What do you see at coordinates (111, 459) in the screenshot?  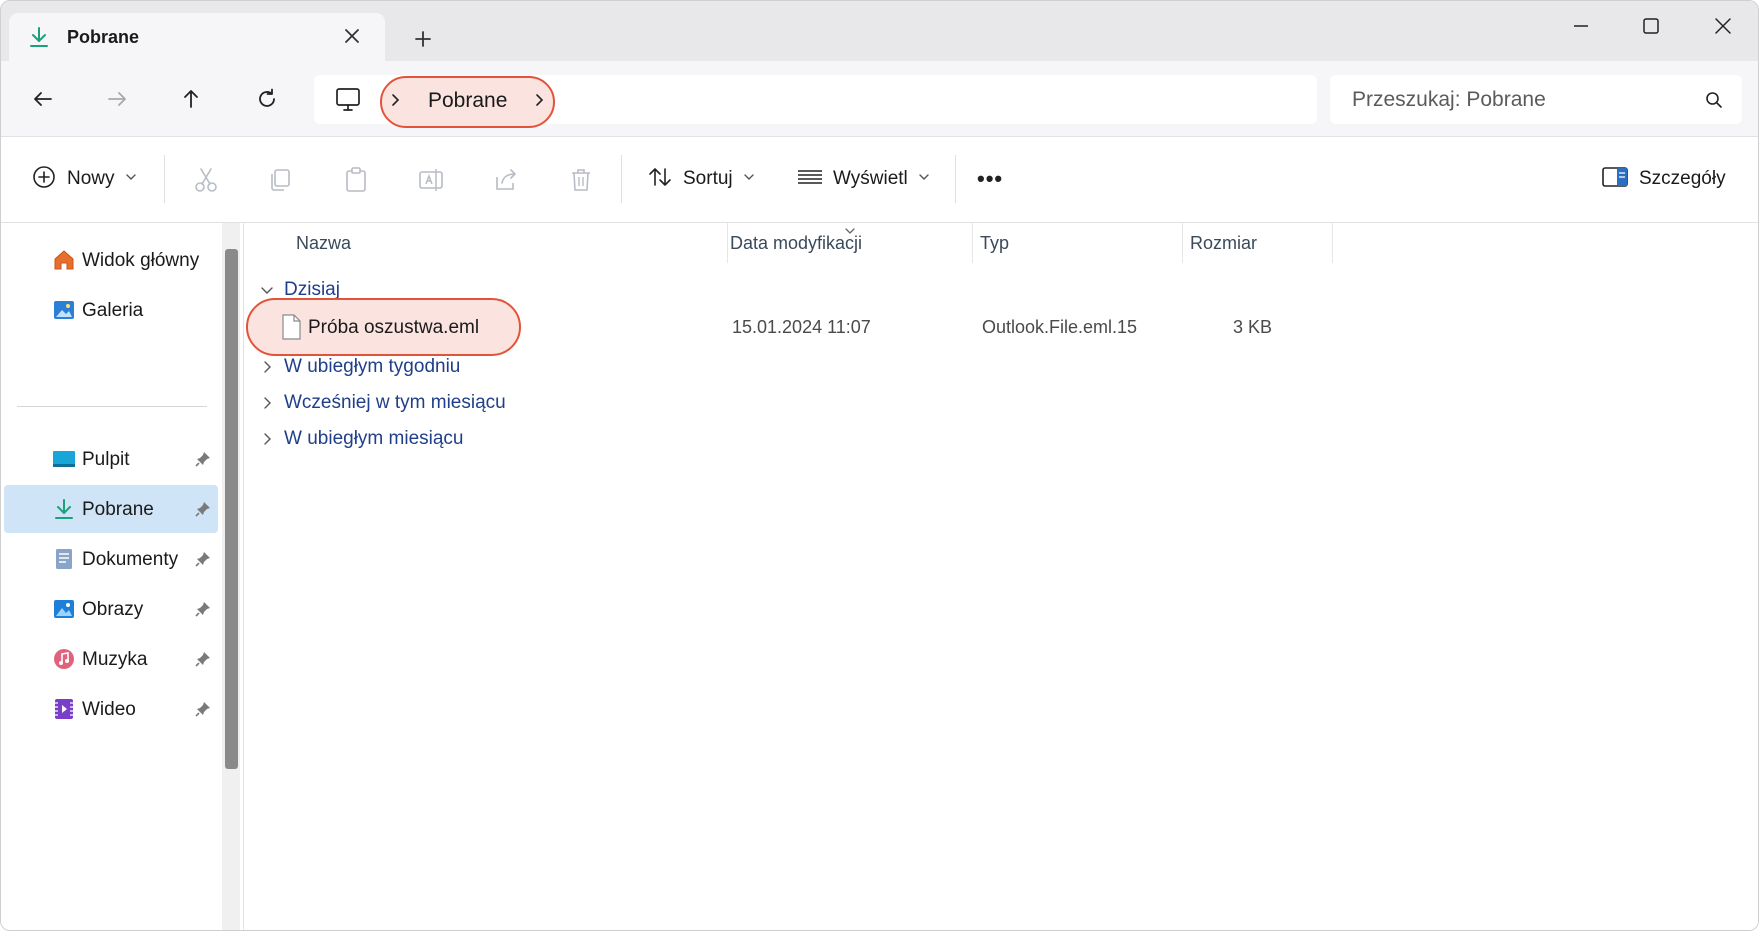 I see `sidebar-item-desktop: Pulpit` at bounding box center [111, 459].